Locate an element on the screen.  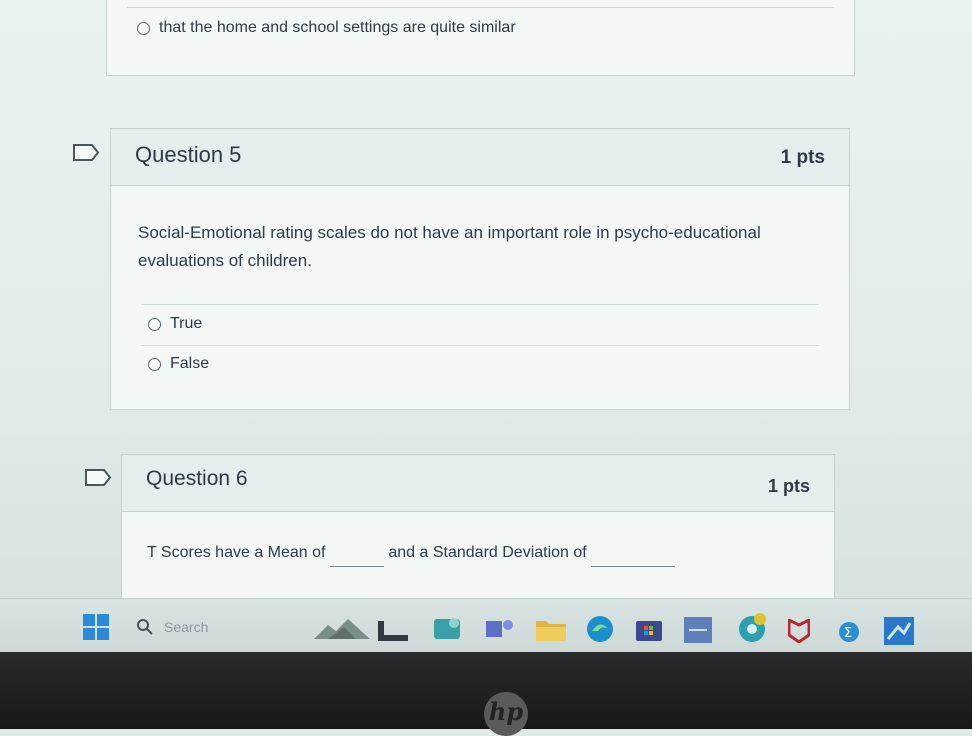
widgets-icon is located at coordinates (342, 629).